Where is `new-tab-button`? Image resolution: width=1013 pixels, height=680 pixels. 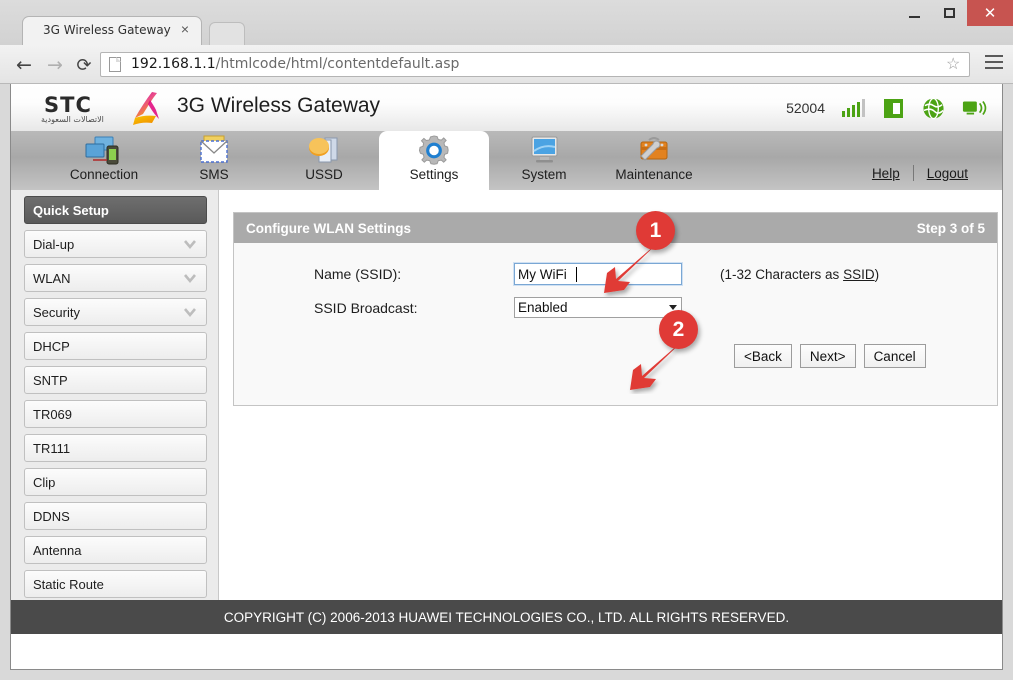 new-tab-button is located at coordinates (227, 33).